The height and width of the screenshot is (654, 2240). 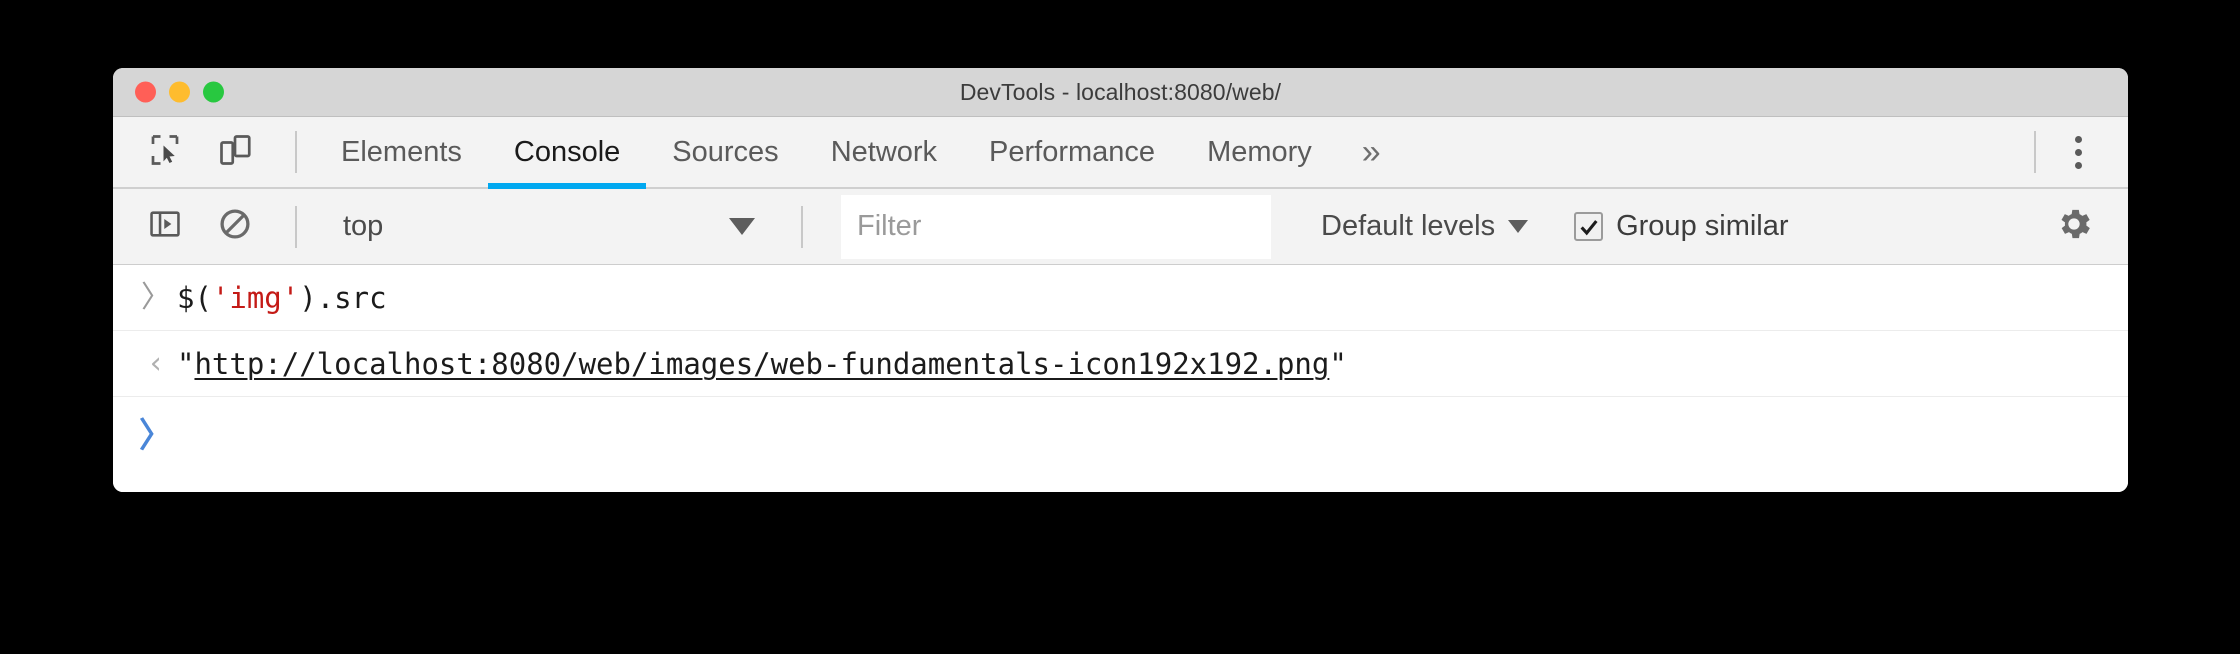 I want to click on result-quote-close: ", so click(x=1338, y=363).